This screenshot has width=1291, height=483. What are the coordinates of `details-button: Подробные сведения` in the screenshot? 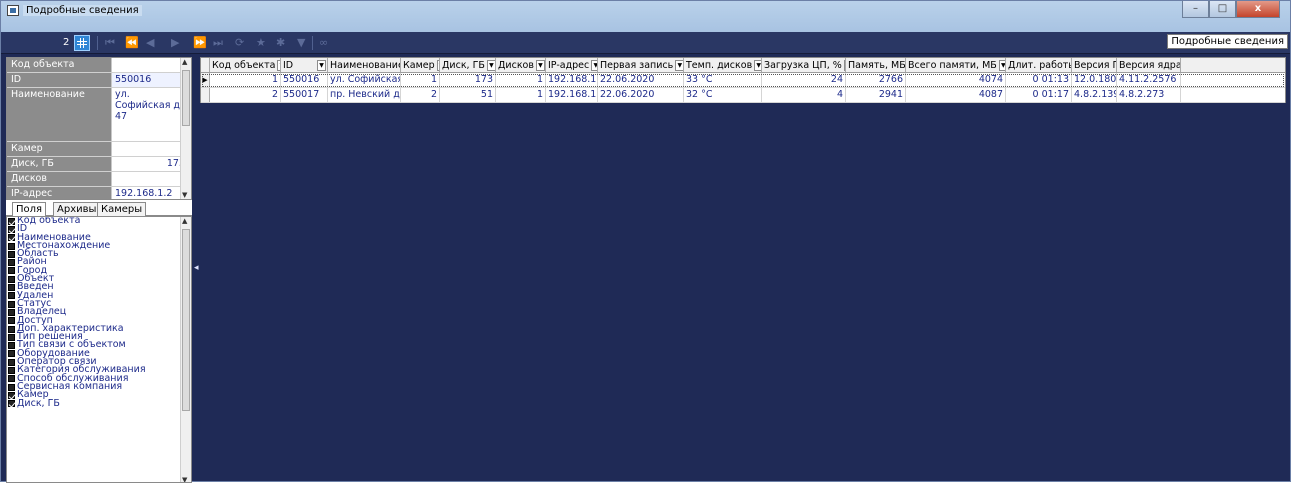 It's located at (1227, 41).